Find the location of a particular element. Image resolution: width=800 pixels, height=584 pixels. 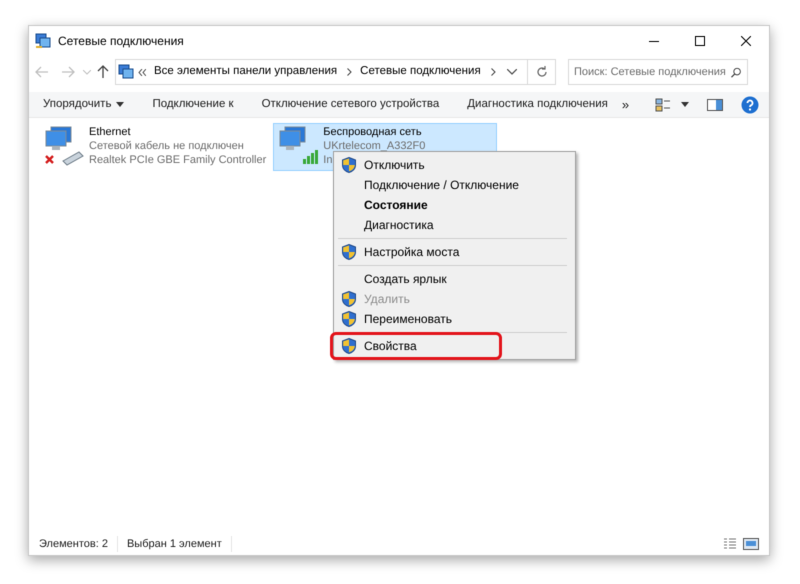

help-icon is located at coordinates (750, 105).